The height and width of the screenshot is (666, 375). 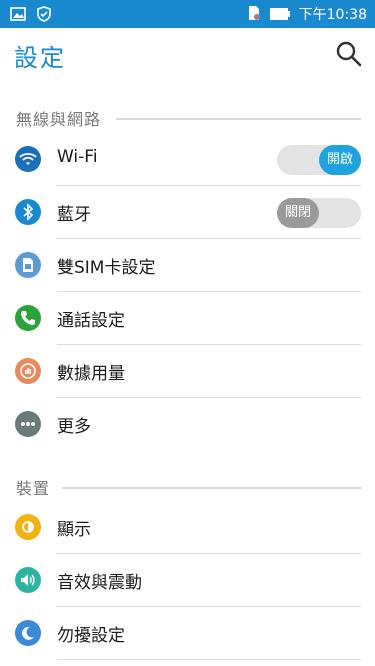 What do you see at coordinates (187, 527) in the screenshot?
I see `settings-item-display: 顯示` at bounding box center [187, 527].